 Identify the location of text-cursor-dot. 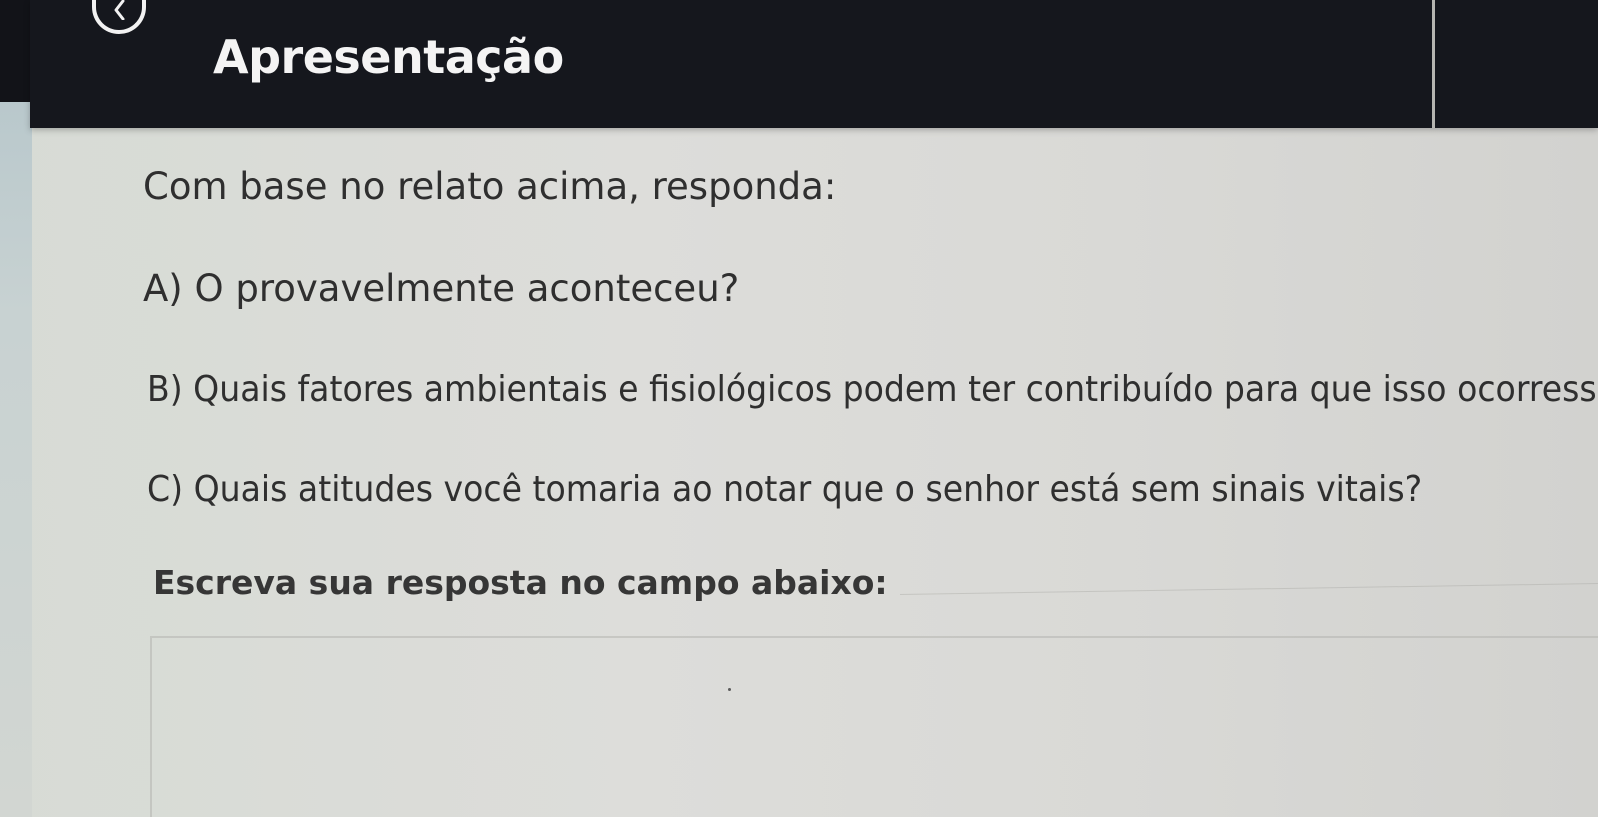
(729, 689).